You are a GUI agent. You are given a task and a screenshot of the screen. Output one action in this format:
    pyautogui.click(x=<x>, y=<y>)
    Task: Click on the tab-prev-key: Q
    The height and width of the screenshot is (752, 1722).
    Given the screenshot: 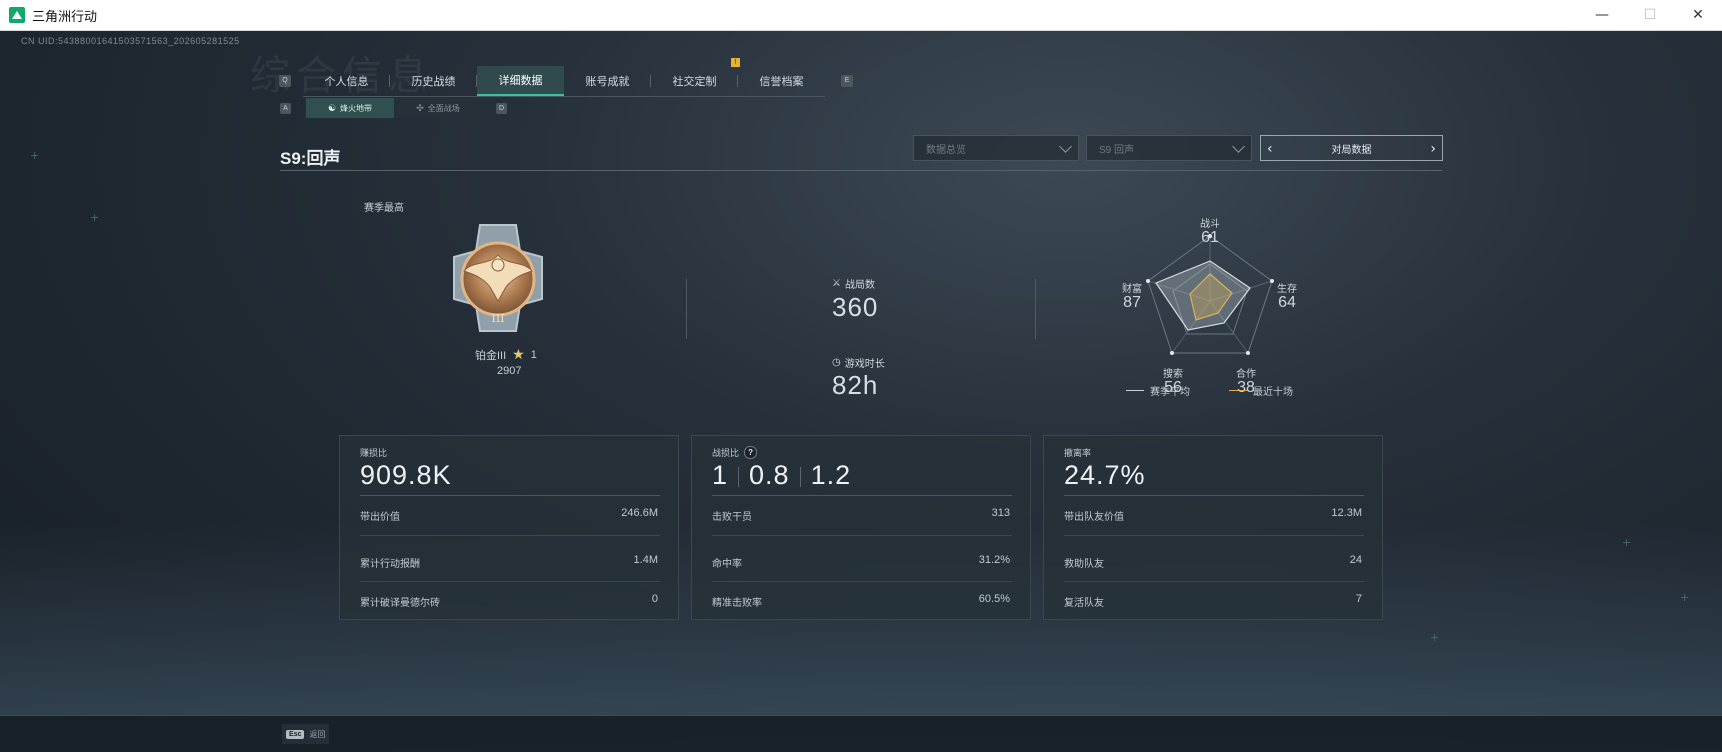 What is the action you would take?
    pyautogui.click(x=285, y=81)
    